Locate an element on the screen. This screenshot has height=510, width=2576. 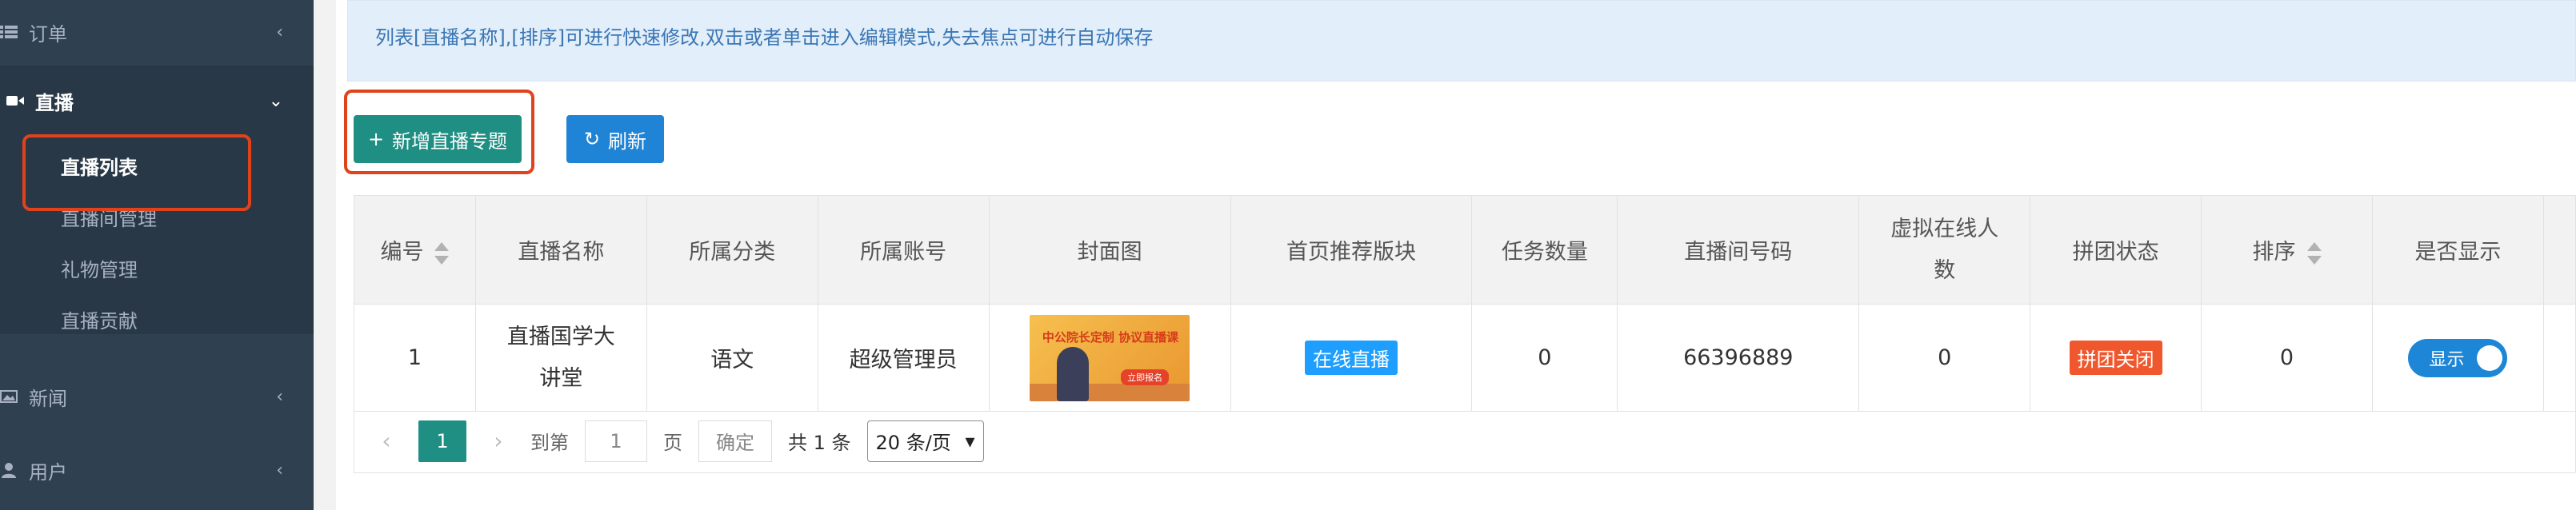
sidebar-subitem-contribution: 直播贡献 is located at coordinates (99, 319).